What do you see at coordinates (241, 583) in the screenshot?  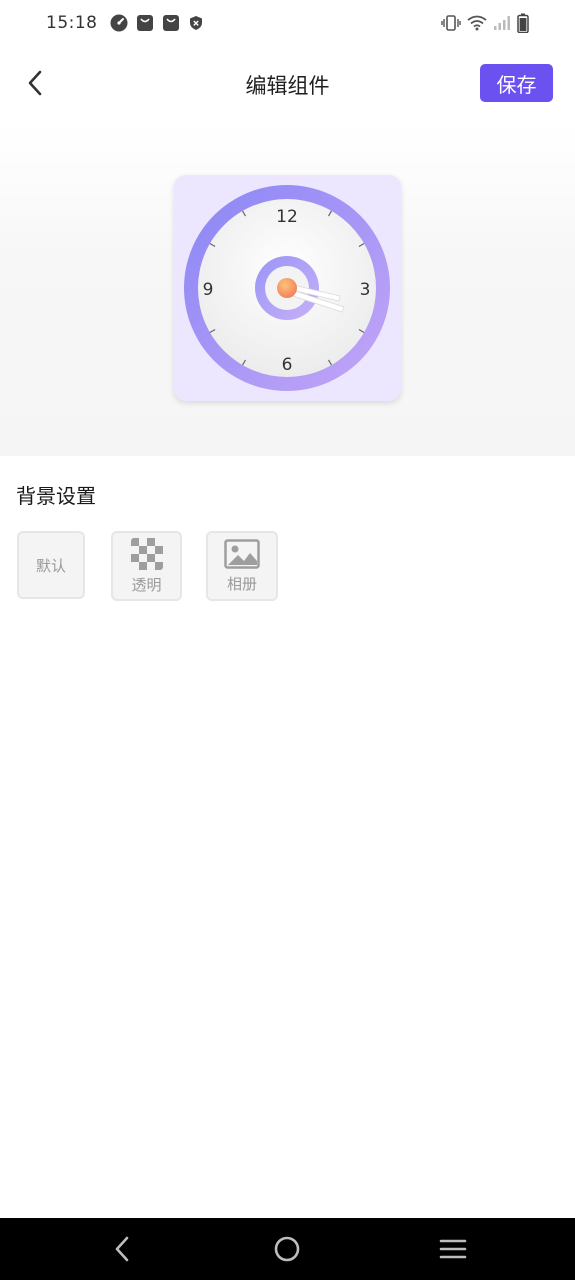 I see `bg-option-label: 相册` at bounding box center [241, 583].